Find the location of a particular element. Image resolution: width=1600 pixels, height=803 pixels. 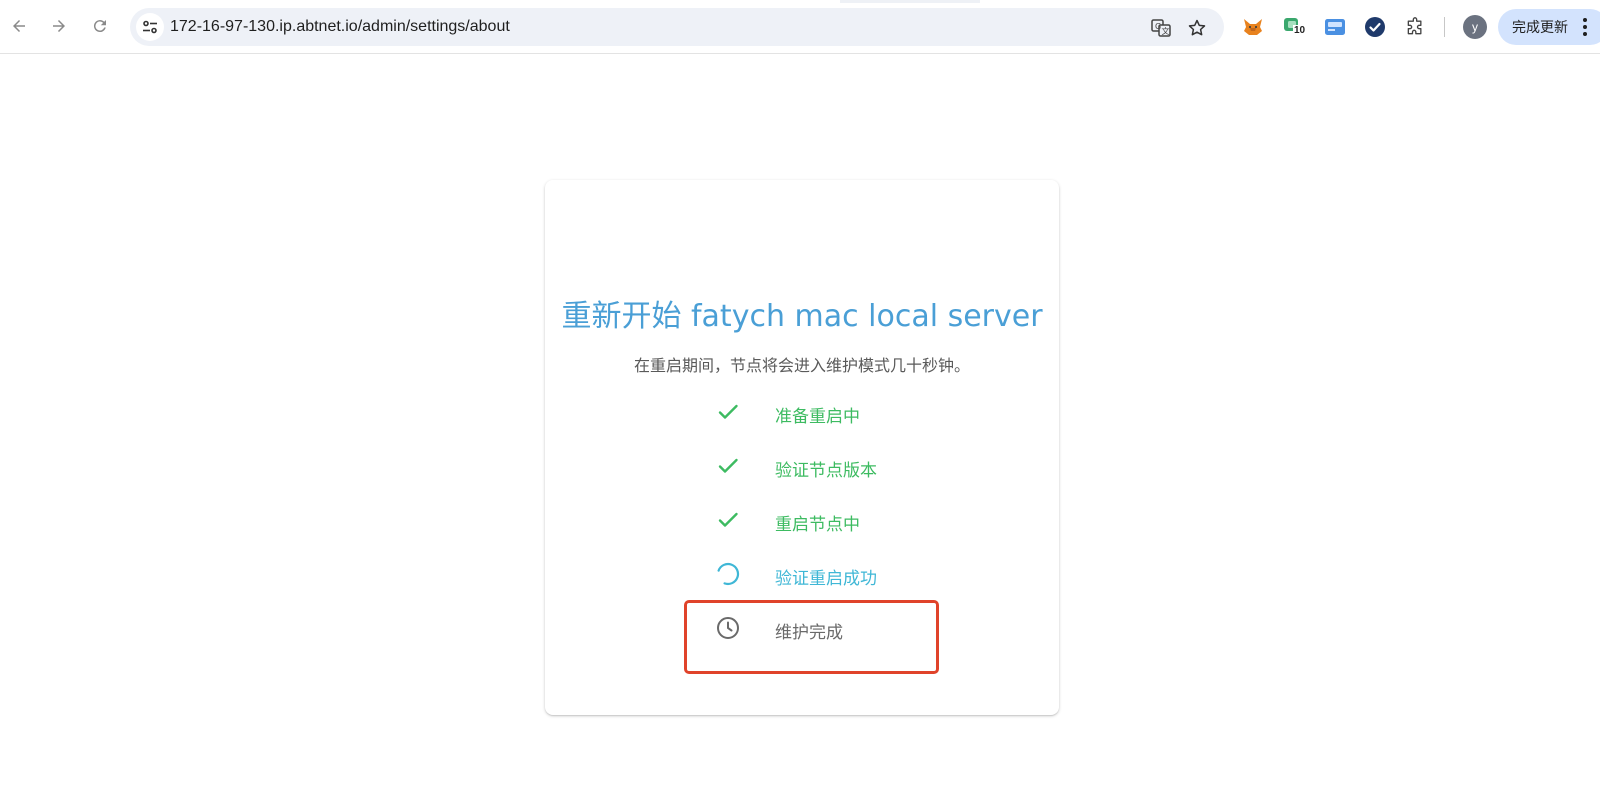

more-vert-icon is located at coordinates (1585, 27).